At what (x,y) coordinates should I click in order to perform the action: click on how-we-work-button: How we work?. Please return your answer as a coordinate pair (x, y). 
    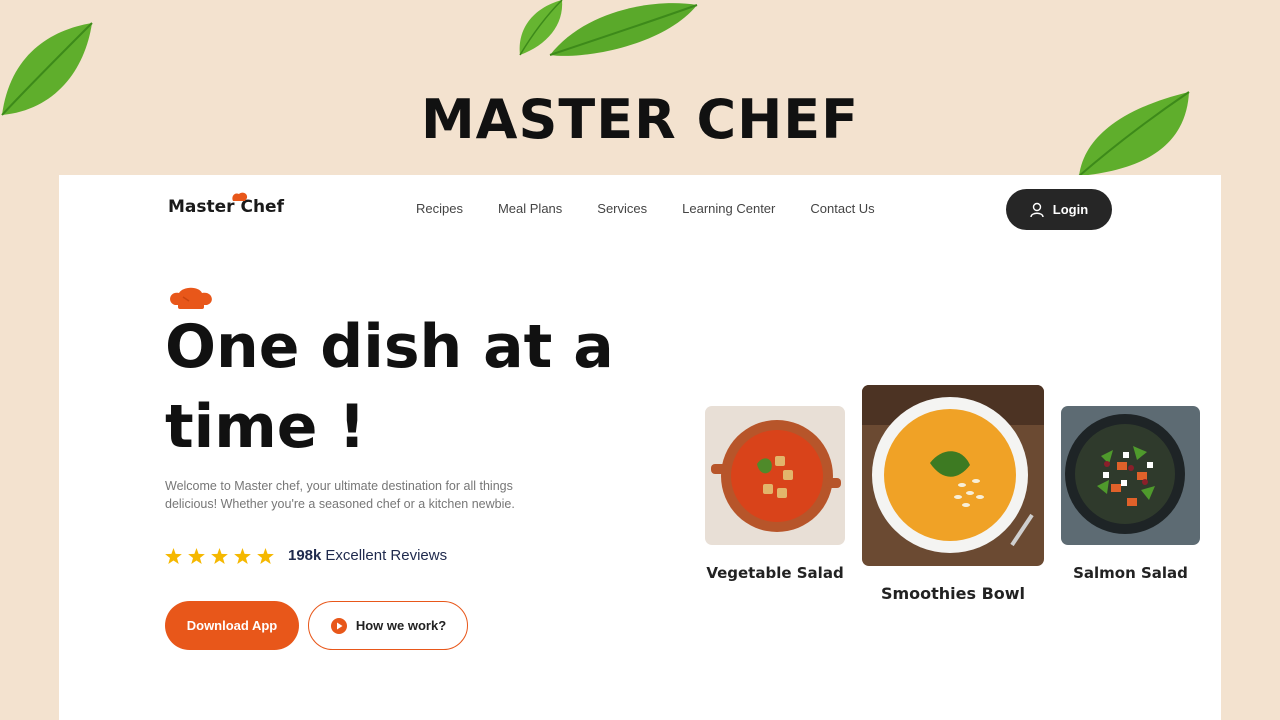
    Looking at the image, I should click on (388, 625).